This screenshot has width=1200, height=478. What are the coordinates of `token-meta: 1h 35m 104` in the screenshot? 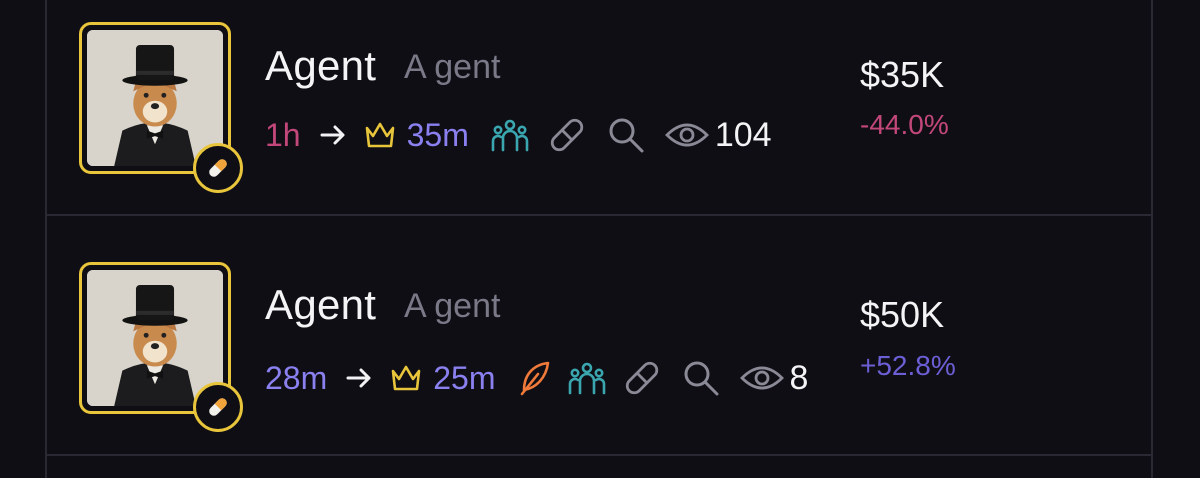 It's located at (518, 135).